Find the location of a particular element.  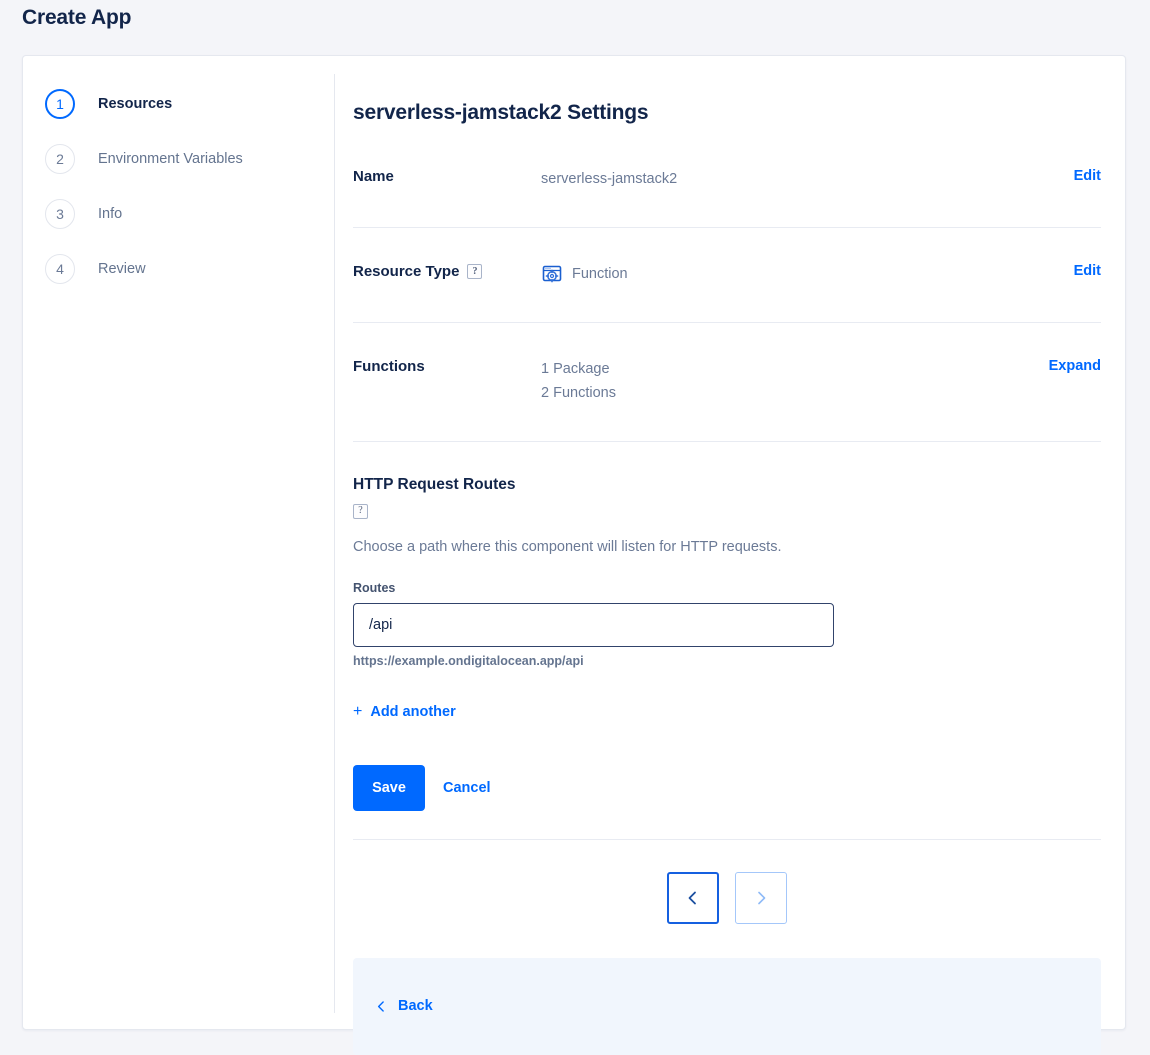

sidebar-item-environment-variables: 2 Environment Variables is located at coordinates (178, 158).